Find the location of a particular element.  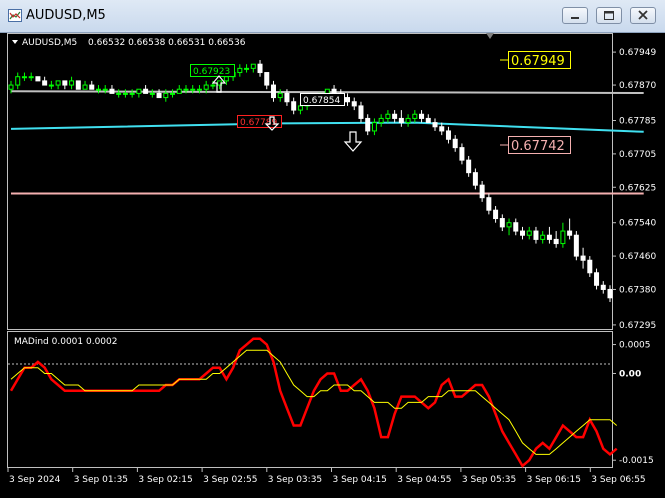

window-title: AUDUSD,M5 is located at coordinates (66, 15).